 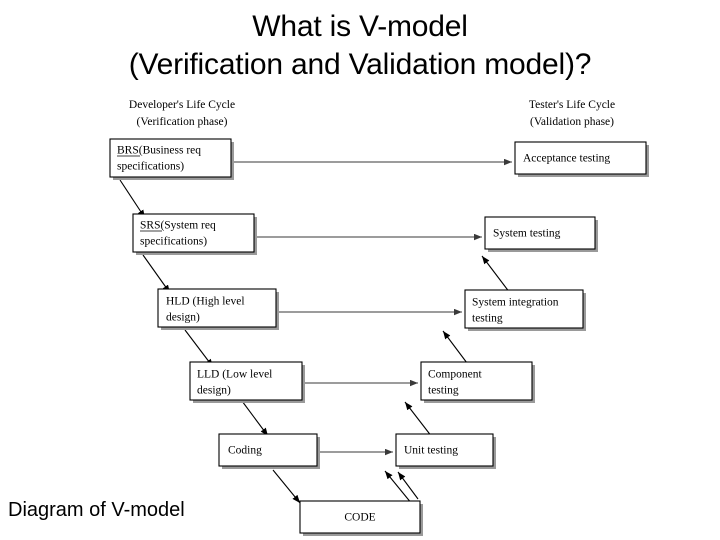 What do you see at coordinates (360, 64) in the screenshot?
I see `title-line-2: (Verification and Validation model)?` at bounding box center [360, 64].